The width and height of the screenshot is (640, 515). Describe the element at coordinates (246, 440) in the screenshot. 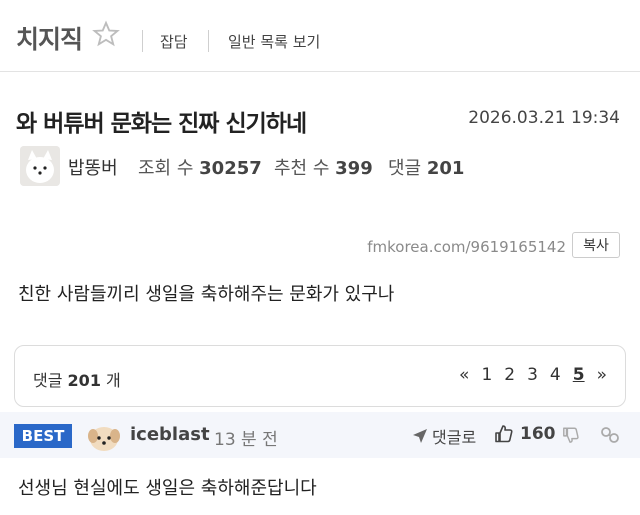

I see `best-comment-time: 13 분 전` at that location.